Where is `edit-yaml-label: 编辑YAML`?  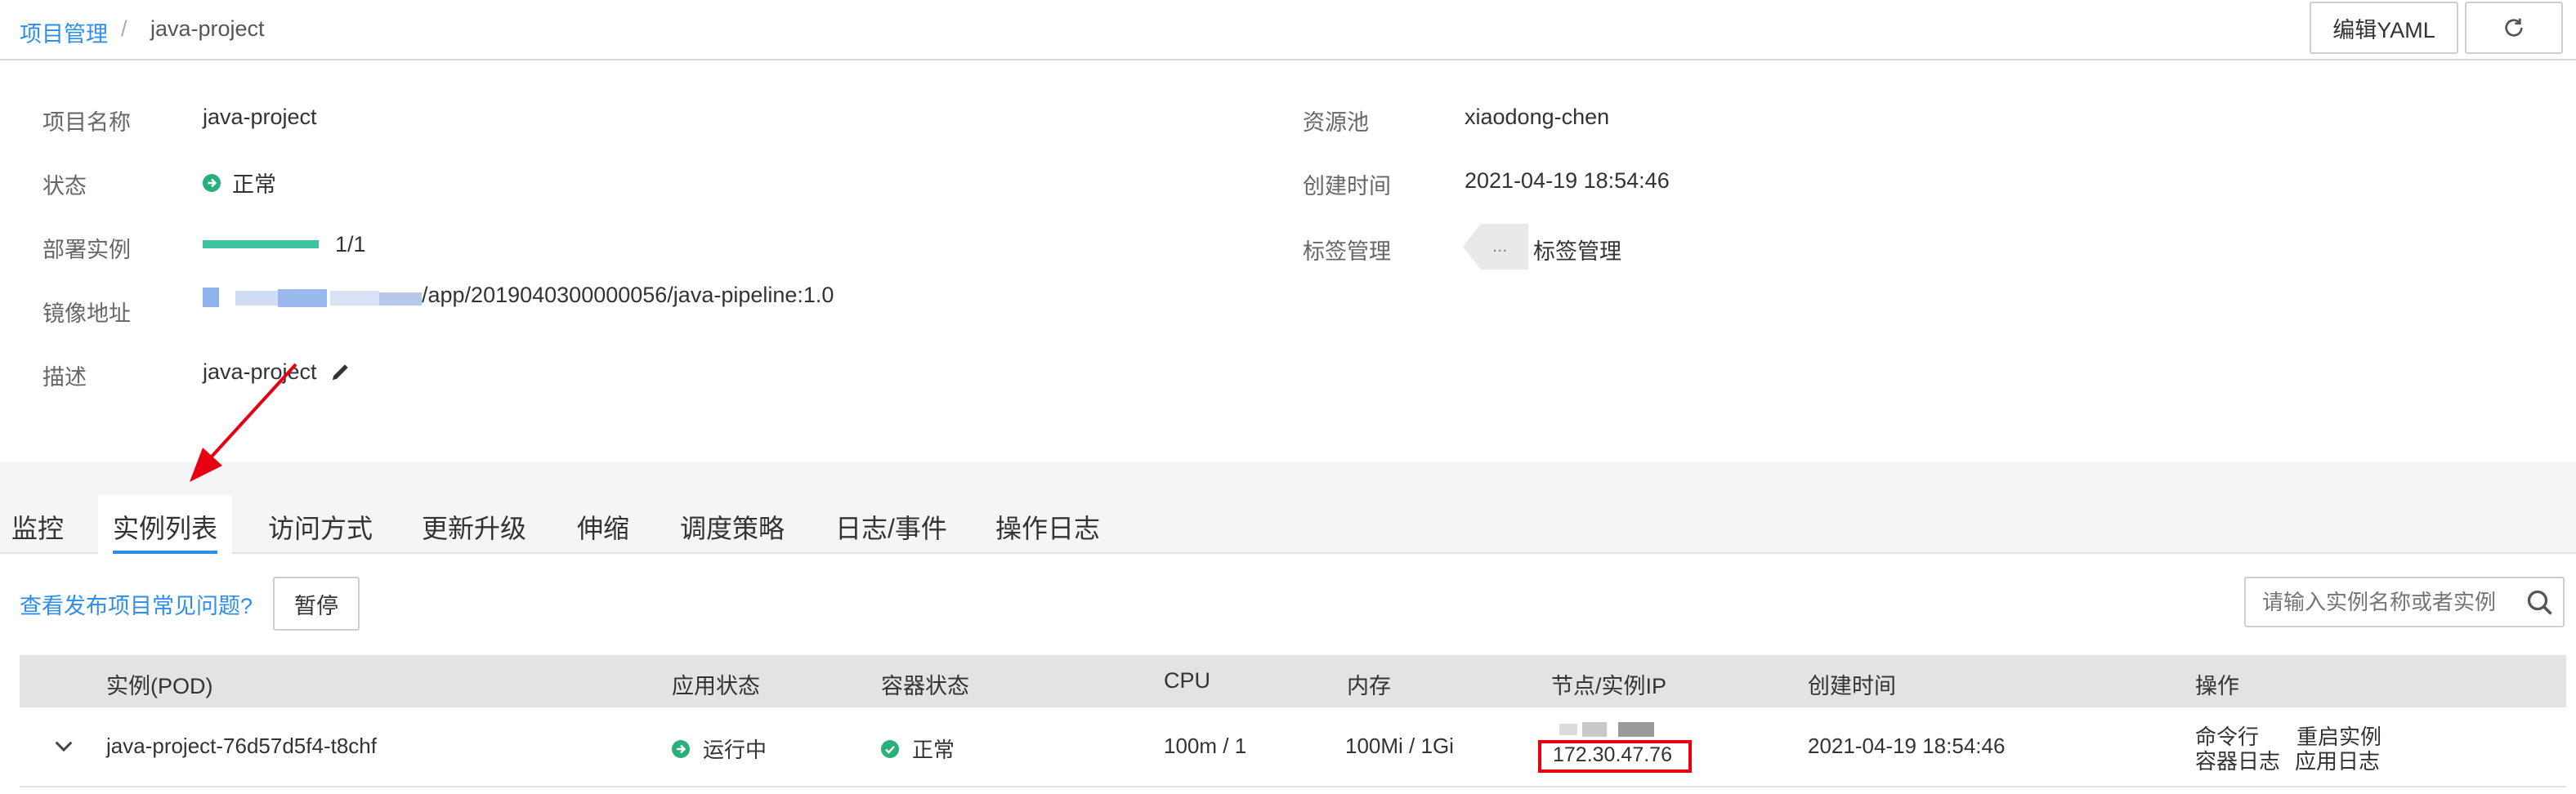
edit-yaml-label: 编辑YAML is located at coordinates (2383, 29).